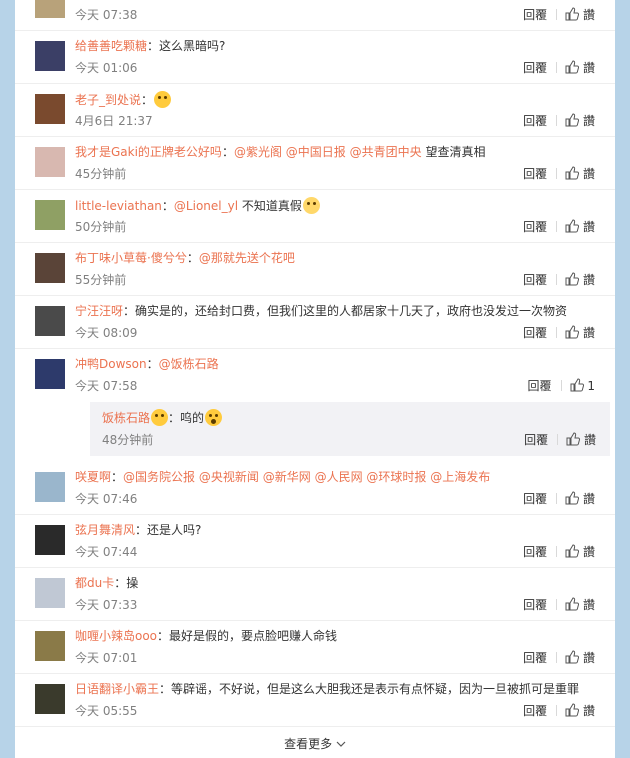 This screenshot has width=630, height=758. I want to click on comment-time: 今天 07:58, so click(106, 386).